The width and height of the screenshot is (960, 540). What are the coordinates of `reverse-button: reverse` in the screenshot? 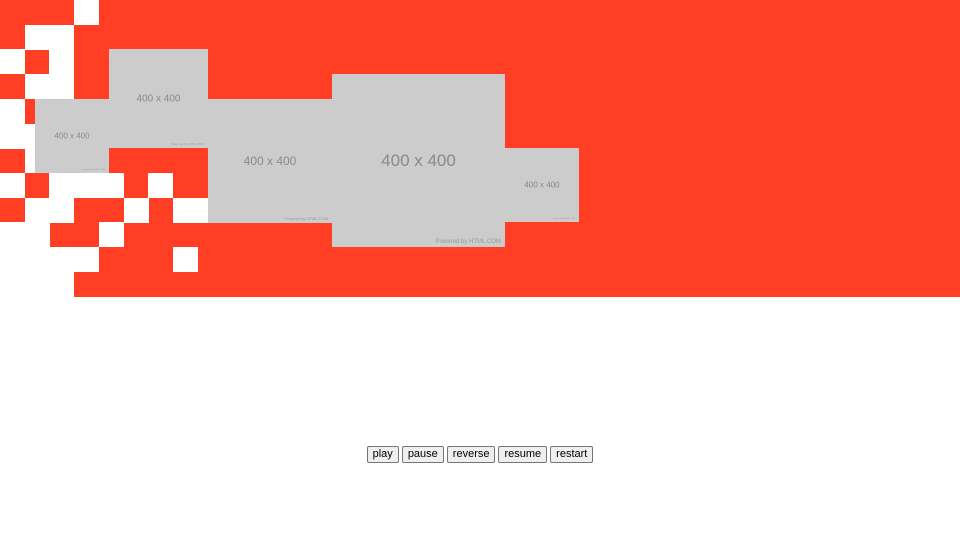 It's located at (471, 454).